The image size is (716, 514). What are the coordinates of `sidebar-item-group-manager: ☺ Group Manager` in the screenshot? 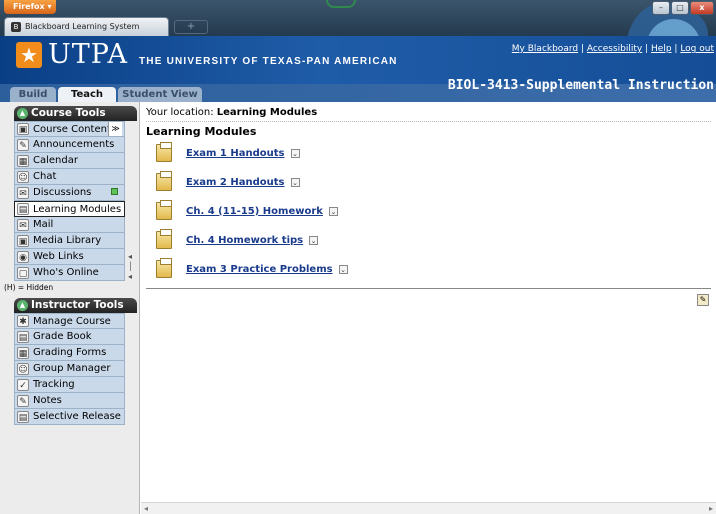 It's located at (69, 369).